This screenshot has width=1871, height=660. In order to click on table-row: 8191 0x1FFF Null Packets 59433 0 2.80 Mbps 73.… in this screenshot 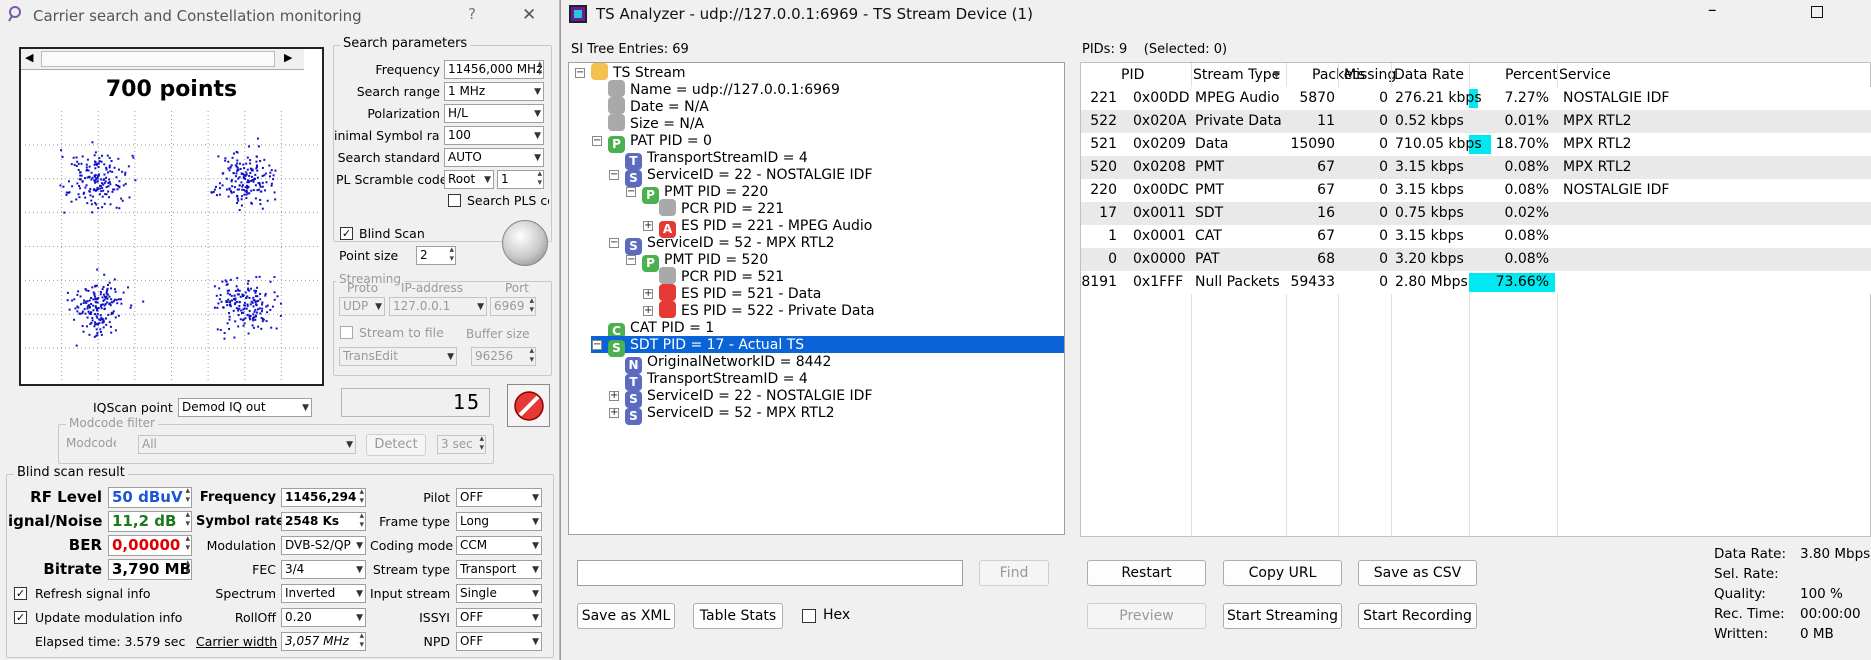, I will do `click(1476, 282)`.